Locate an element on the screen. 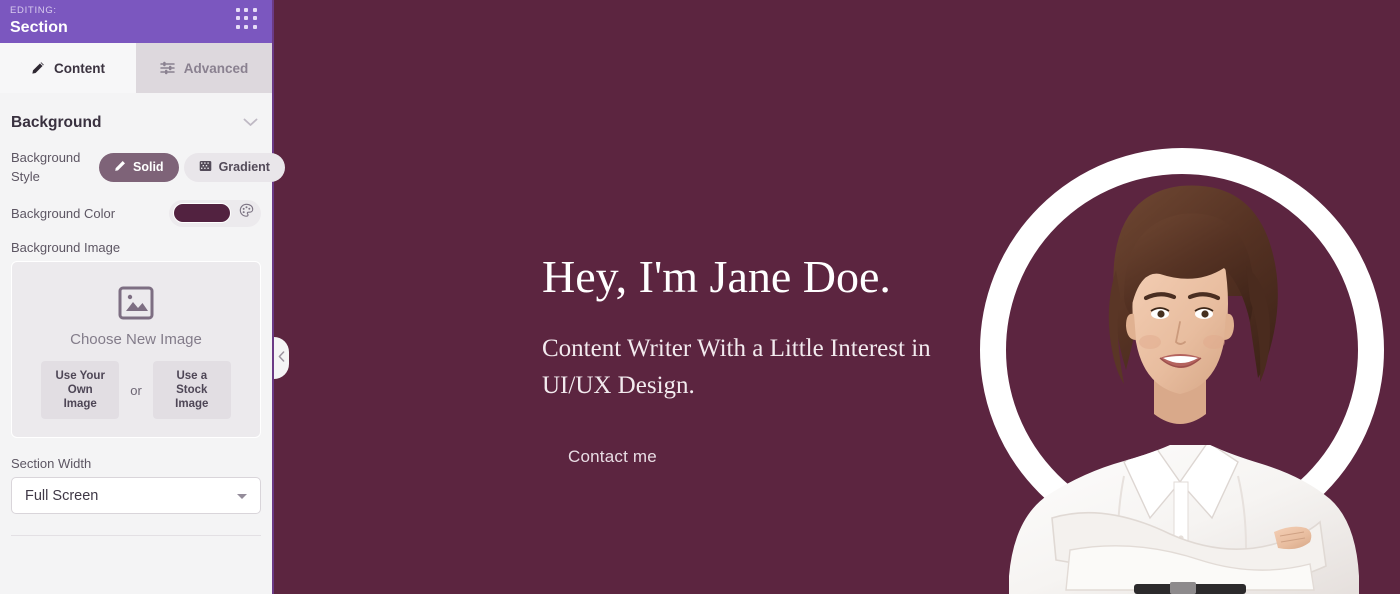  editing-label: EDITING: is located at coordinates (33, 10).